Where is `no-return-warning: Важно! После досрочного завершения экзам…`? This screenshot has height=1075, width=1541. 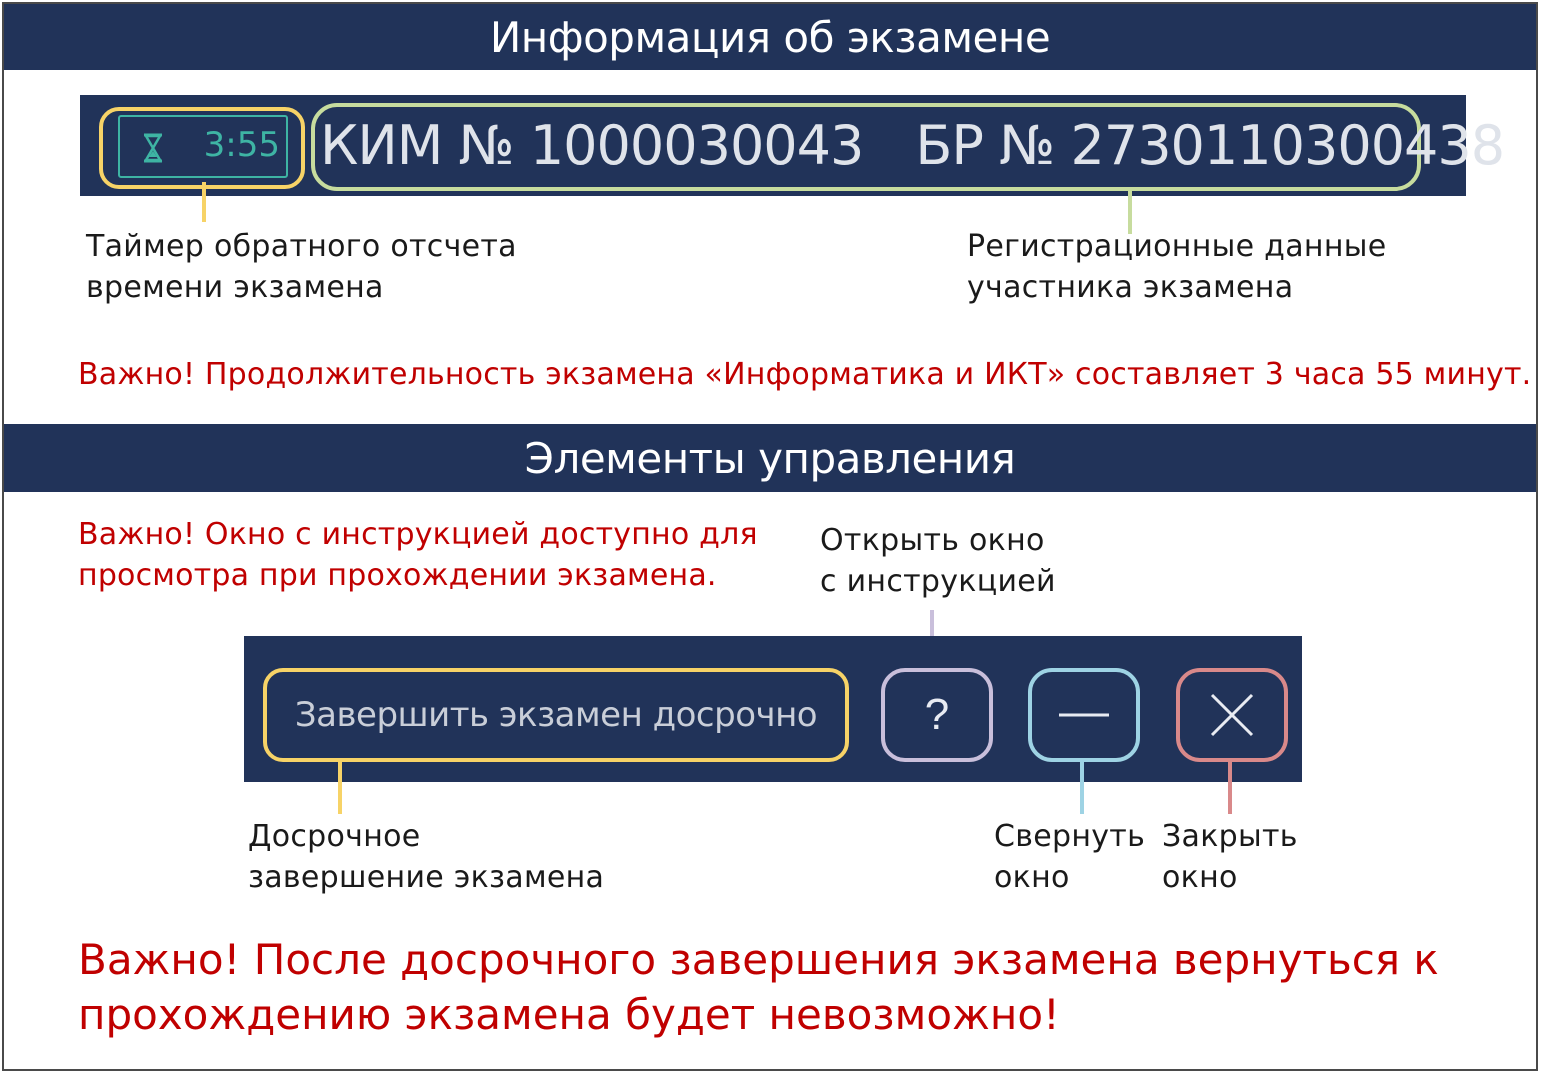
no-return-warning: Важно! После досрочного завершения экзам… is located at coordinates (758, 987).